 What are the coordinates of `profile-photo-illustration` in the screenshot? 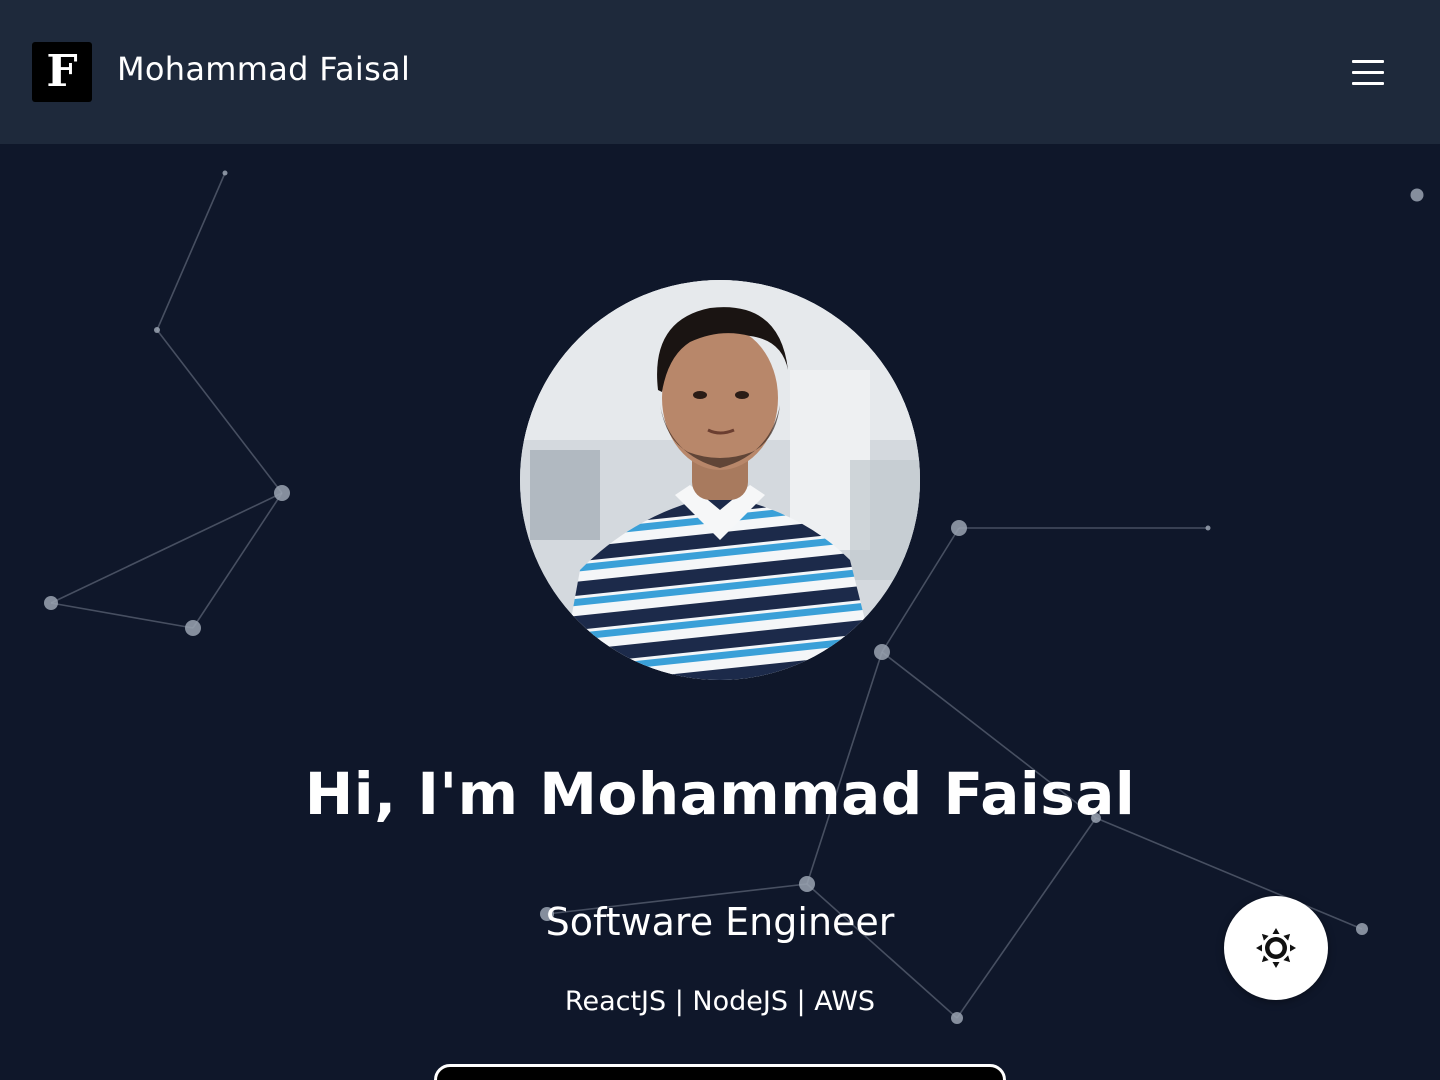 It's located at (720, 480).